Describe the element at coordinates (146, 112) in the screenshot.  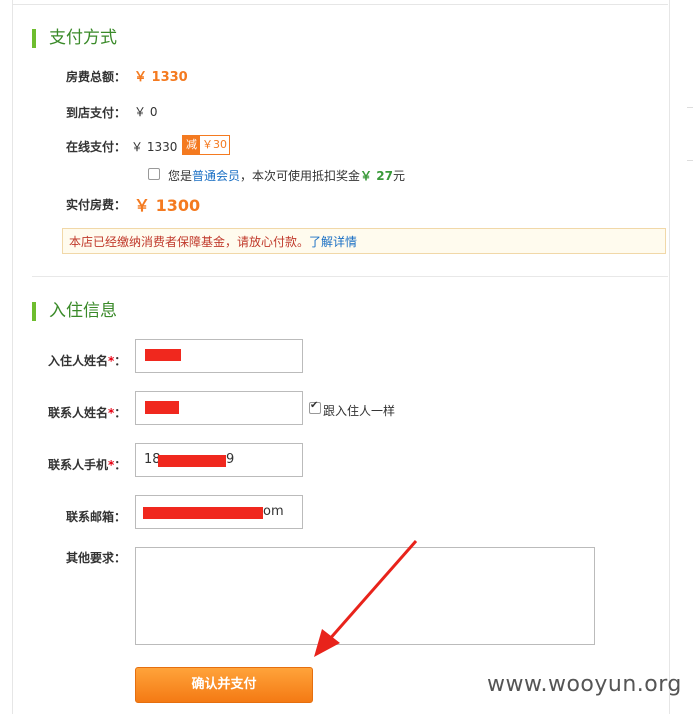
I see `store-pay-value: ￥ 0` at that location.